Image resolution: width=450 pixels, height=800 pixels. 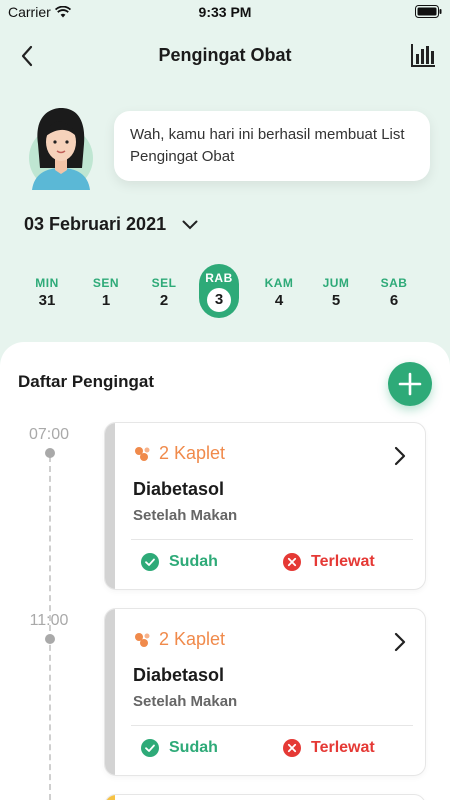 What do you see at coordinates (61, 149) in the screenshot?
I see `avatar` at bounding box center [61, 149].